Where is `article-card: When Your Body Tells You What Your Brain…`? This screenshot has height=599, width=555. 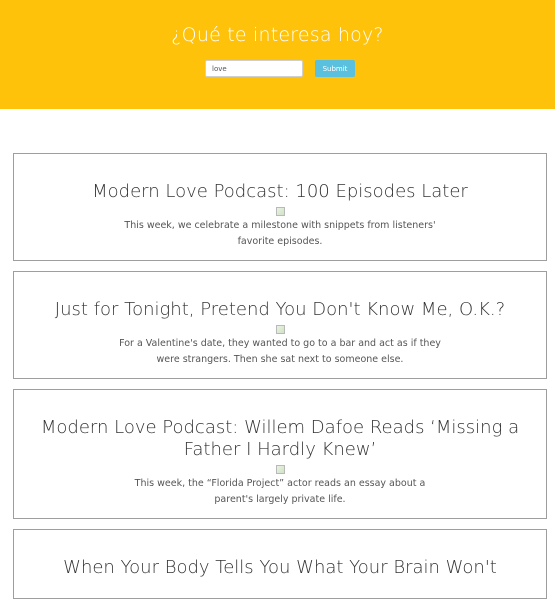 article-card: When Your Body Tells You What Your Brain… is located at coordinates (280, 564).